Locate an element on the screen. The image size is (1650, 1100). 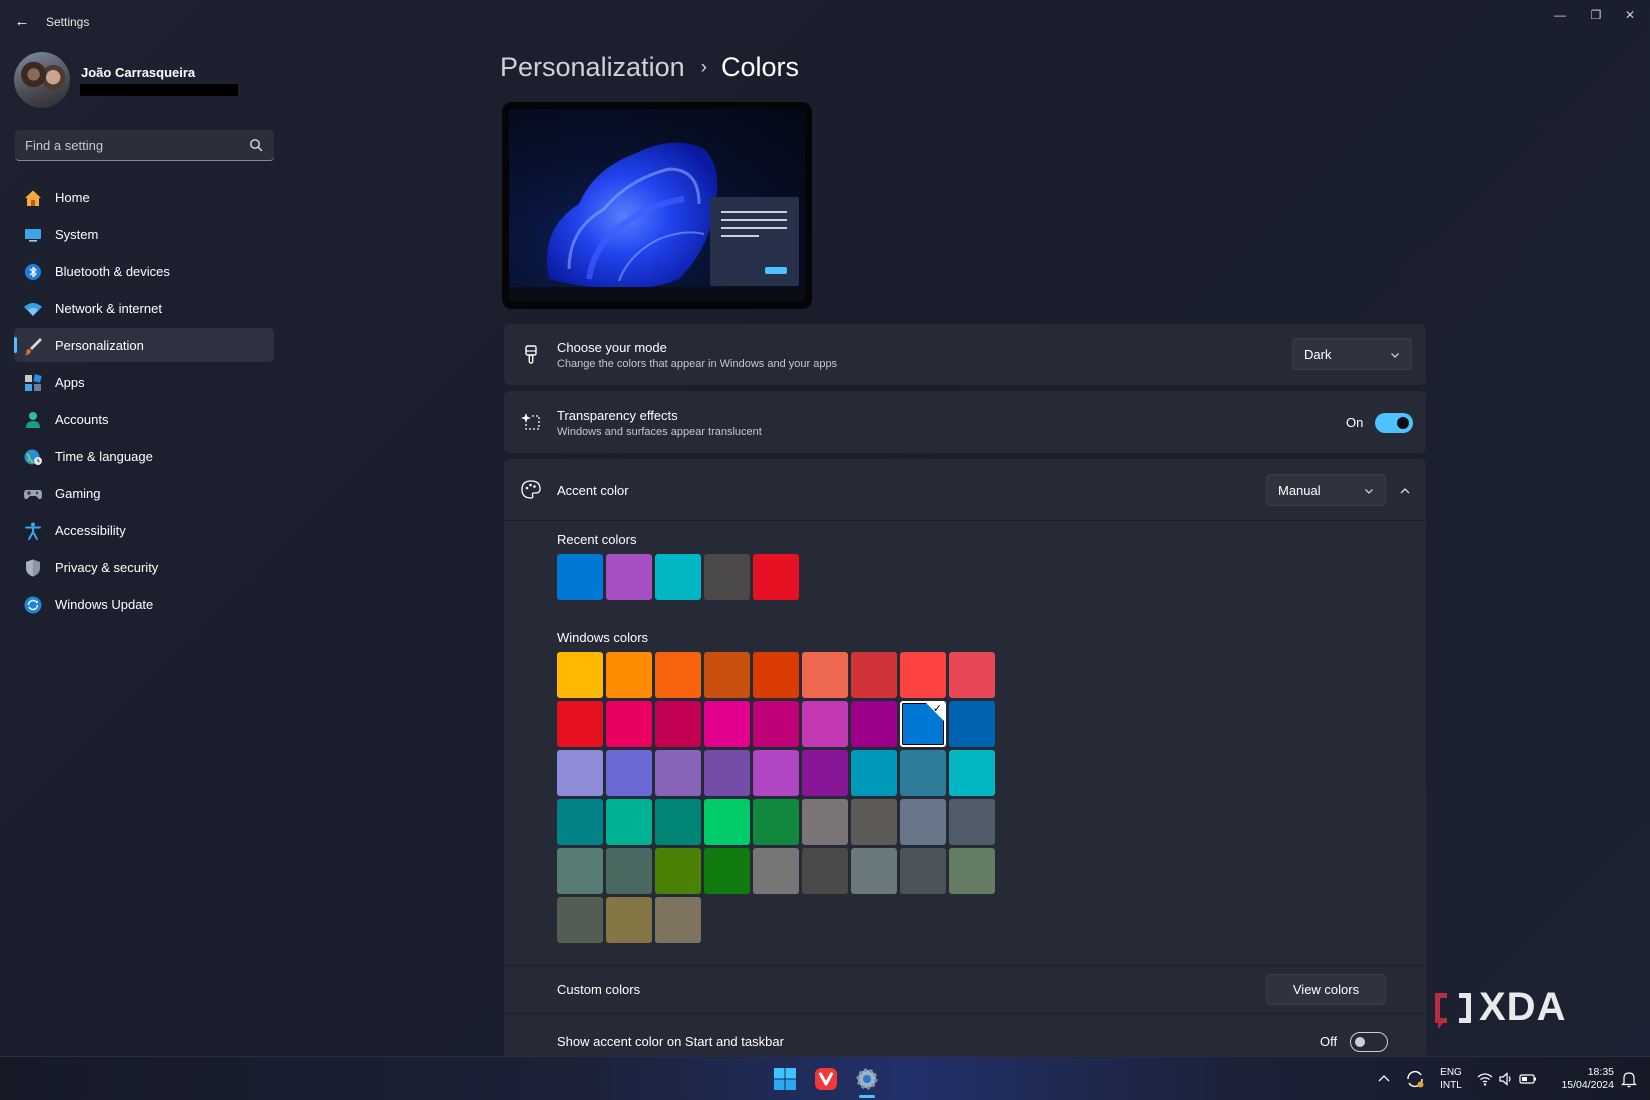
search-icon is located at coordinates (256, 145).